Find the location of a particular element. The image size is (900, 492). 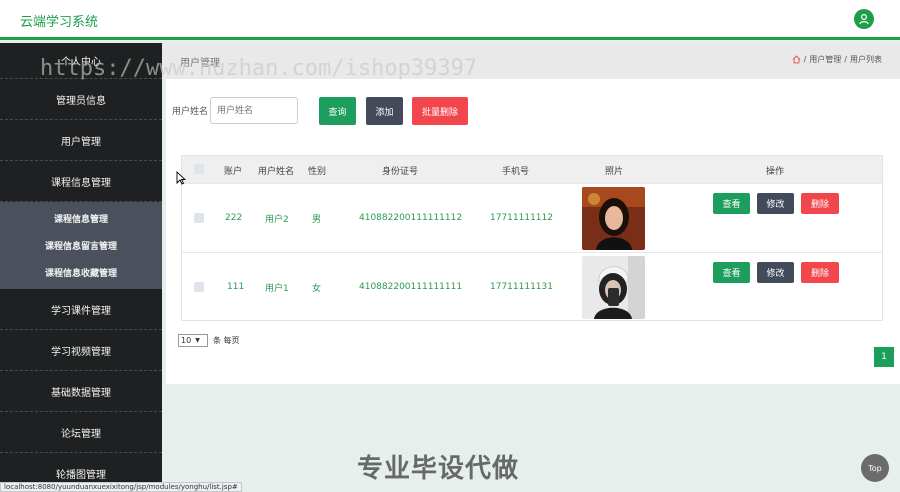

add-button: 添加 is located at coordinates (384, 111).